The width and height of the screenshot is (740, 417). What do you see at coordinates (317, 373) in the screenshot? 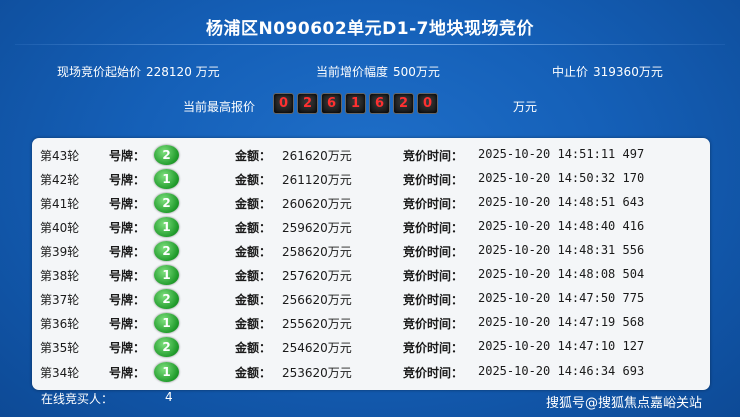
I see `amount-value: 253620万元` at bounding box center [317, 373].